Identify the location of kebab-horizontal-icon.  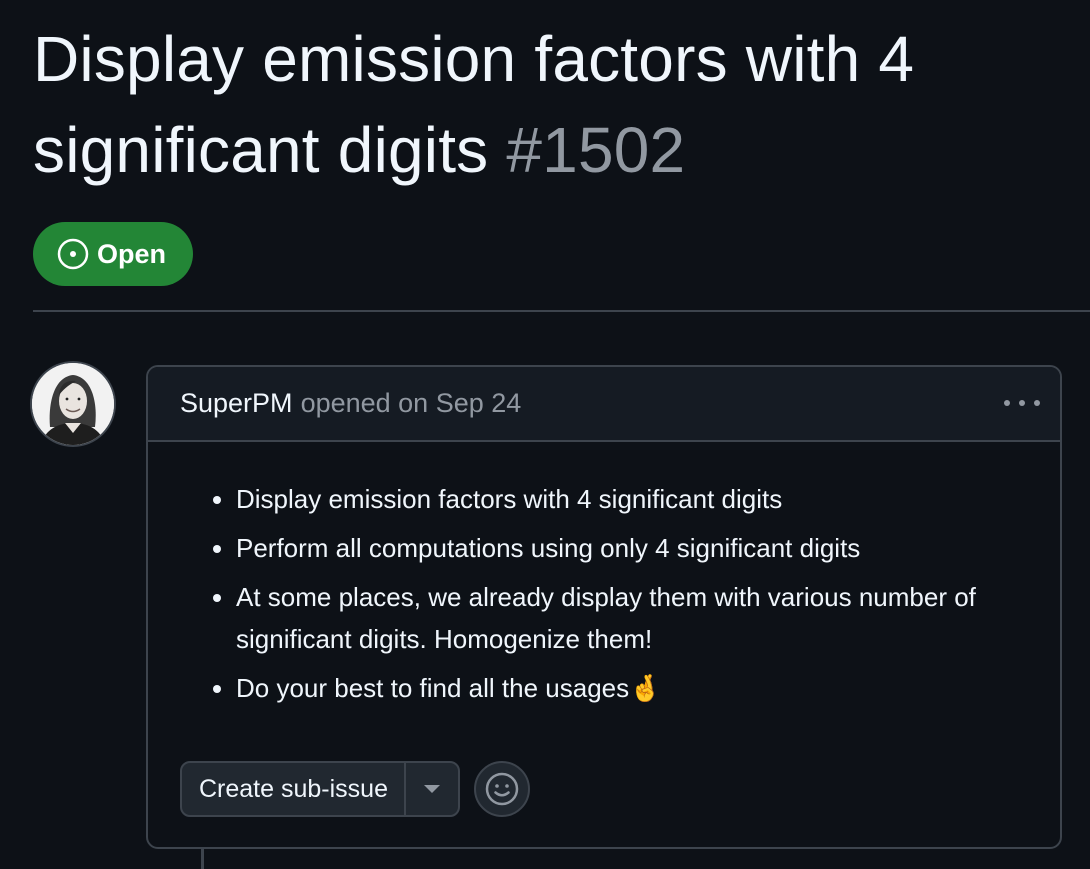
(1007, 403).